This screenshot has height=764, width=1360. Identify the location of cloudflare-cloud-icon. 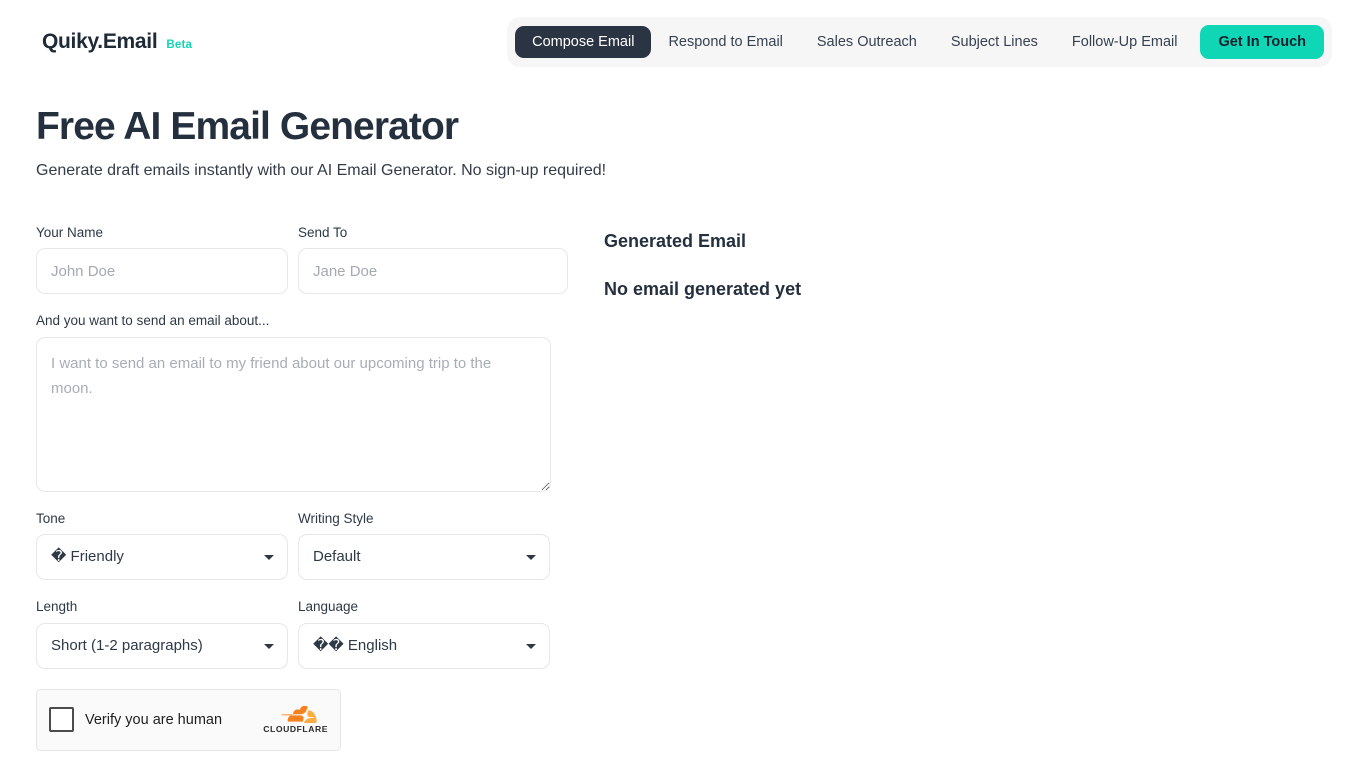
(299, 714).